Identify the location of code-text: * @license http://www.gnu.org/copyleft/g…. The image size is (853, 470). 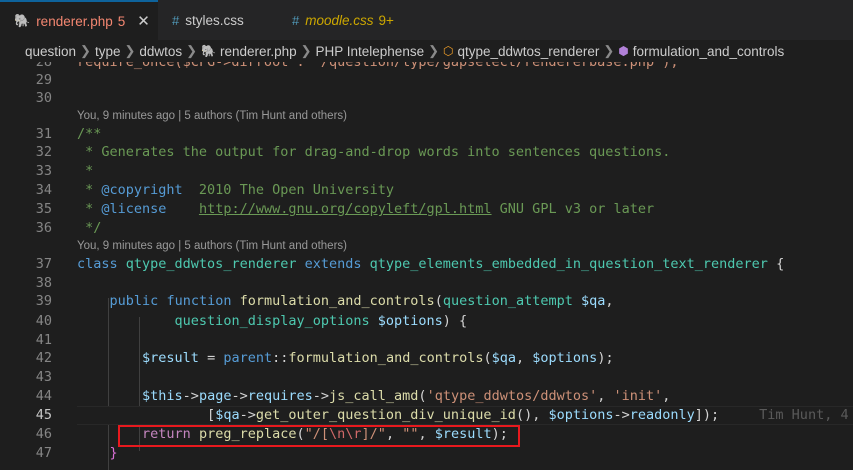
(366, 209).